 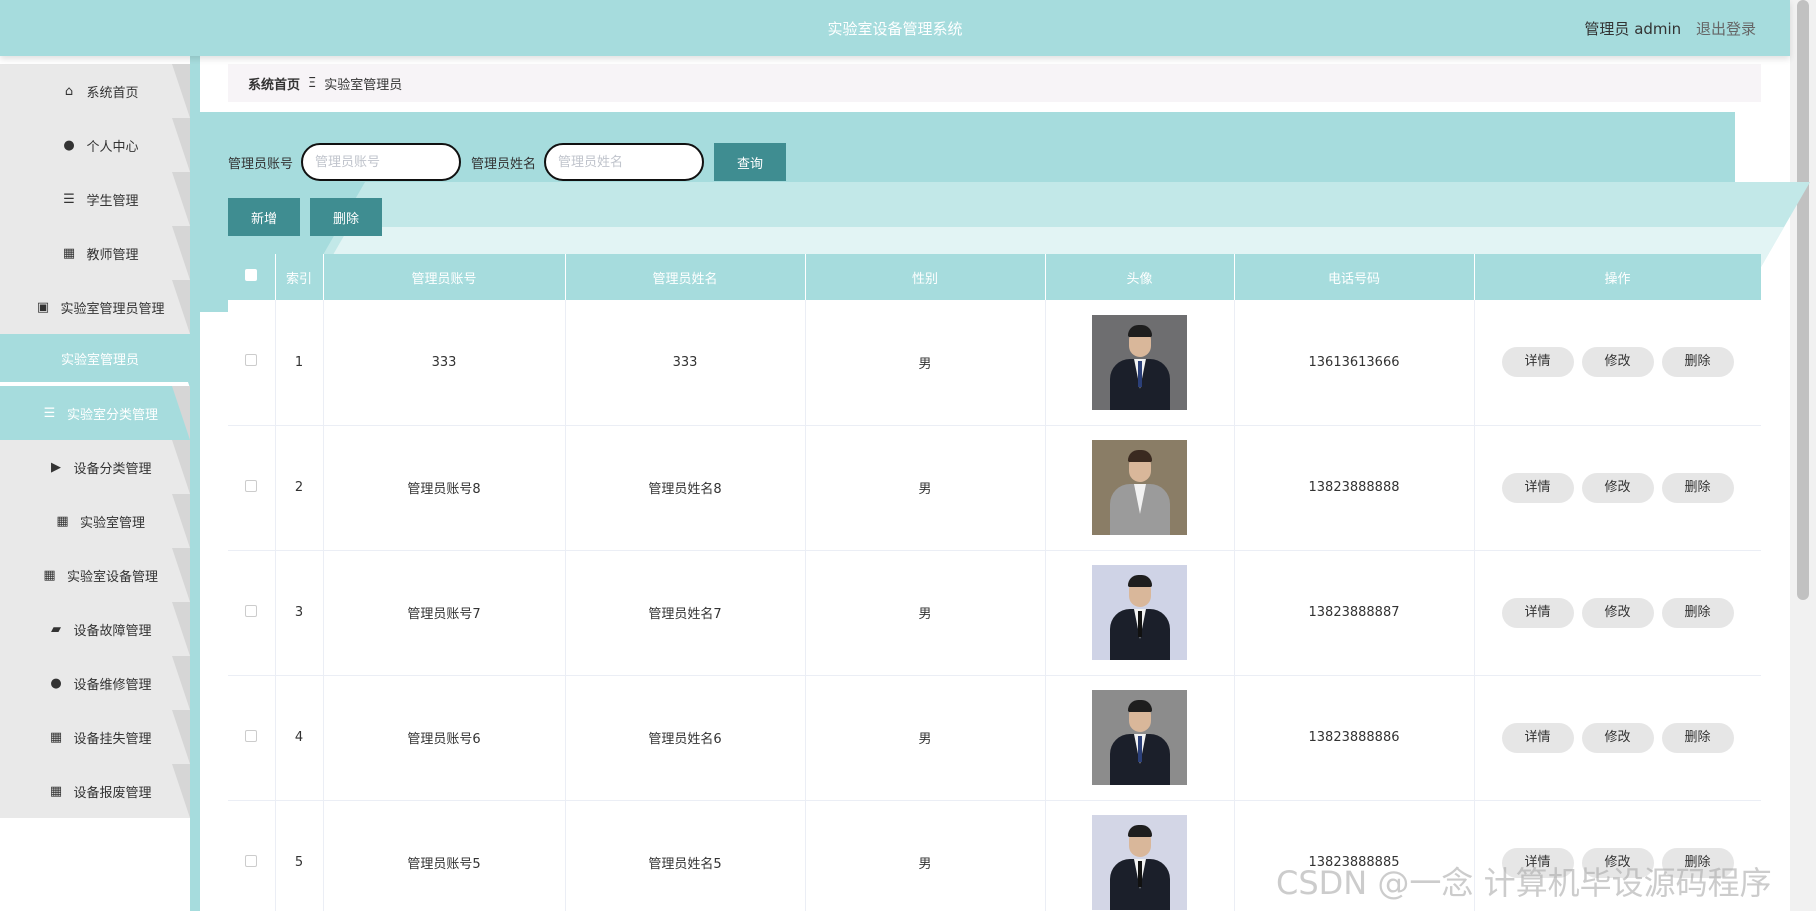 What do you see at coordinates (299, 363) in the screenshot?
I see `row-index: 1` at bounding box center [299, 363].